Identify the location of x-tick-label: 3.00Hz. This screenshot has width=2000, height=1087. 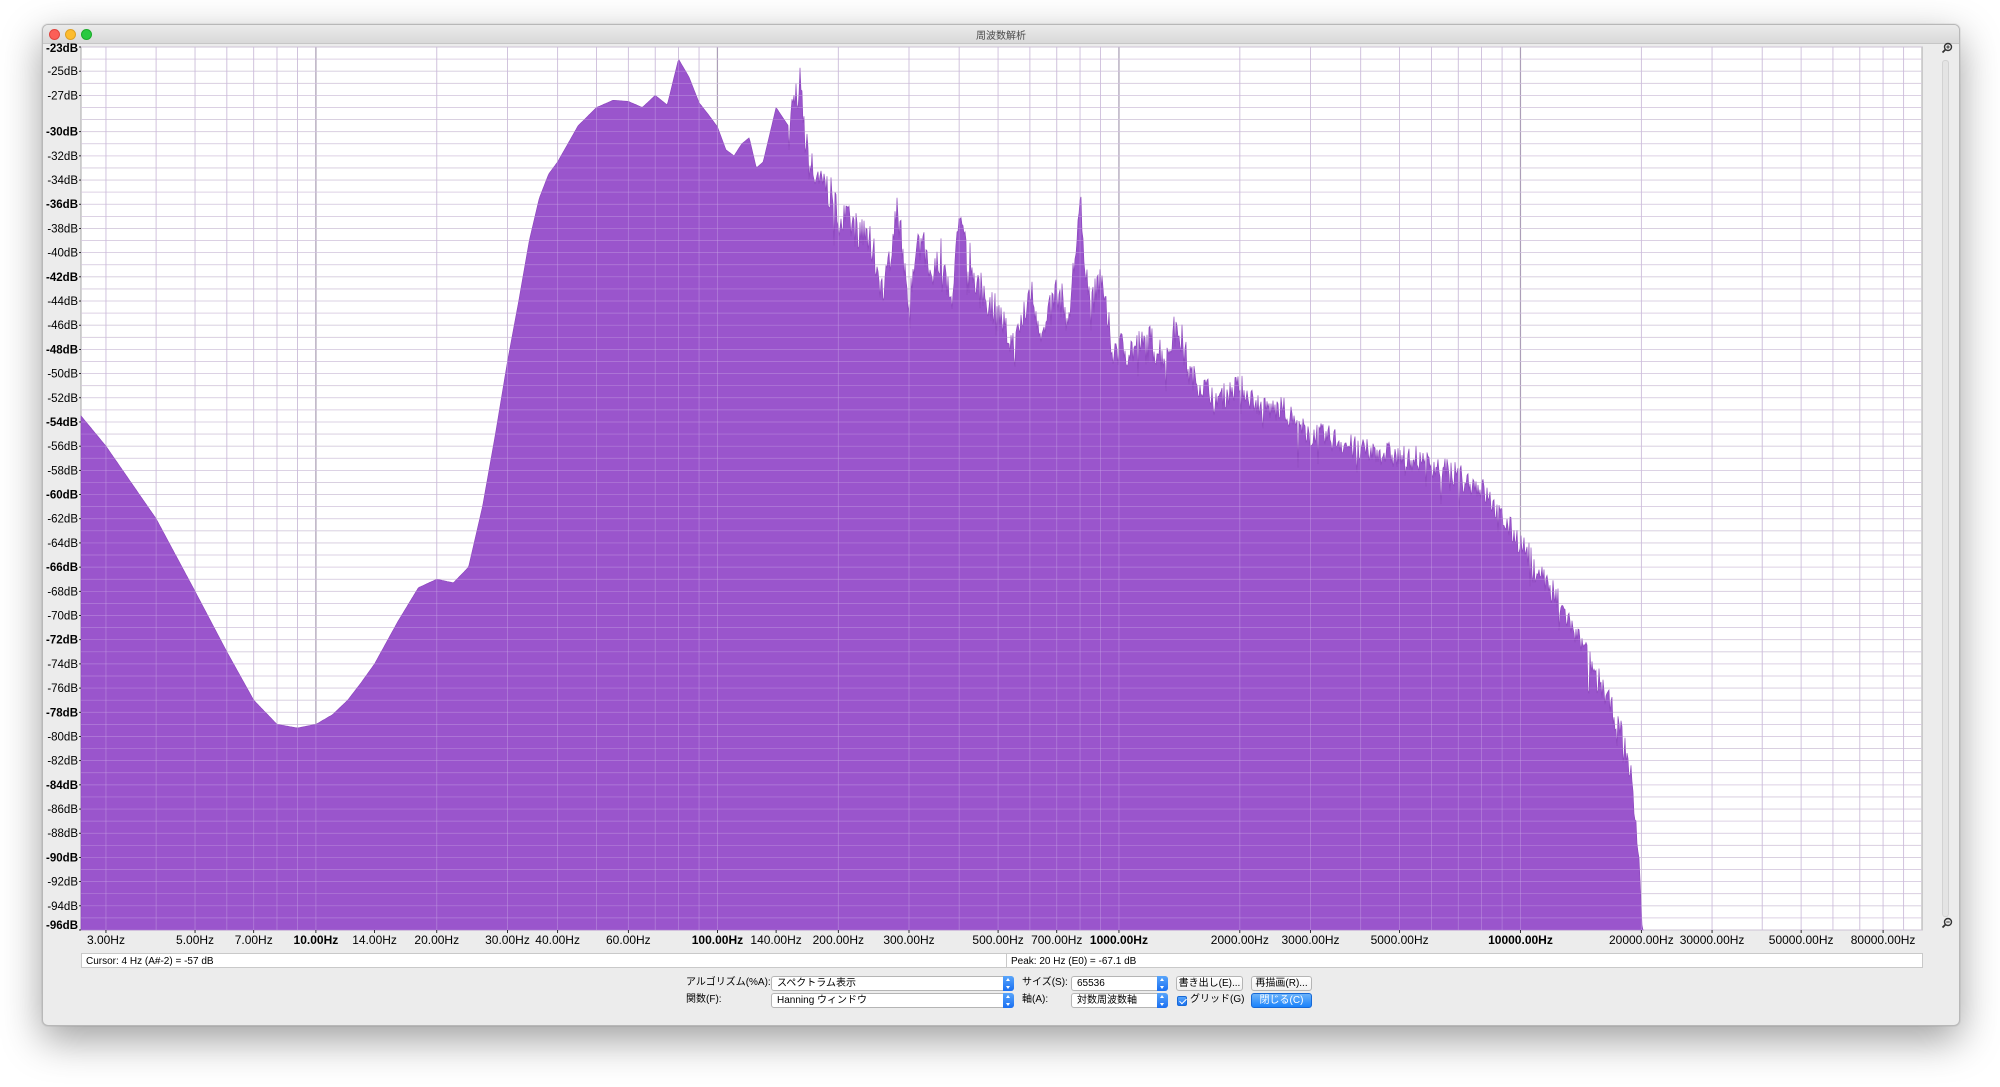
(106, 940).